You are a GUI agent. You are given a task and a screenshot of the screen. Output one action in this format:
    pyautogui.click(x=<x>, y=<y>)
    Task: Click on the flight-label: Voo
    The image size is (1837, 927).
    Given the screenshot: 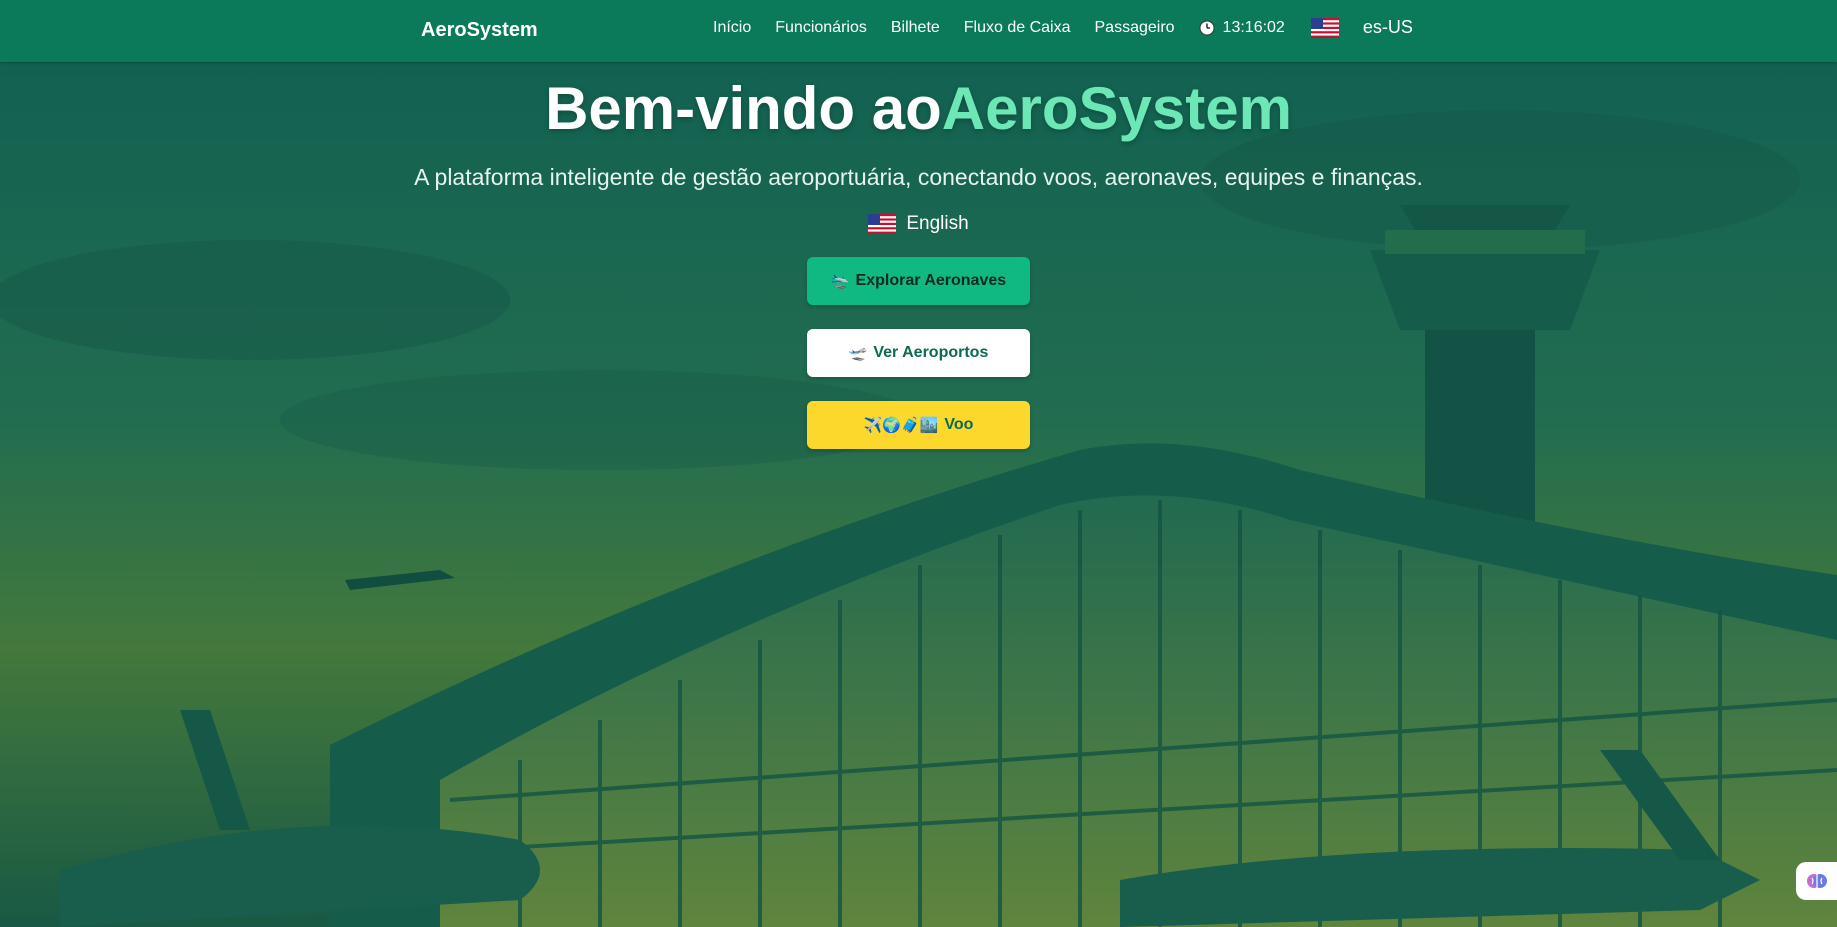 What is the action you would take?
    pyautogui.click(x=959, y=424)
    